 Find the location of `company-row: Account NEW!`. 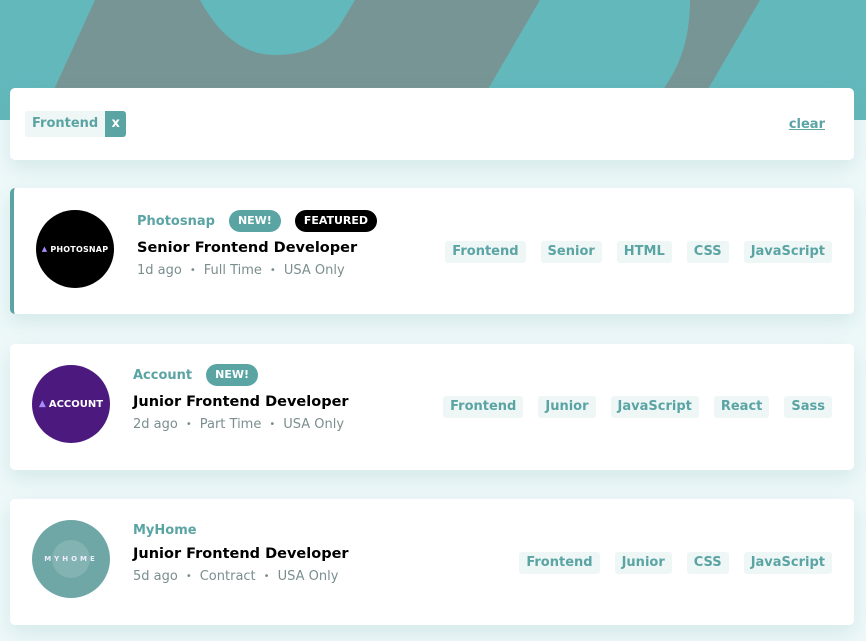

company-row: Account NEW! is located at coordinates (241, 375).